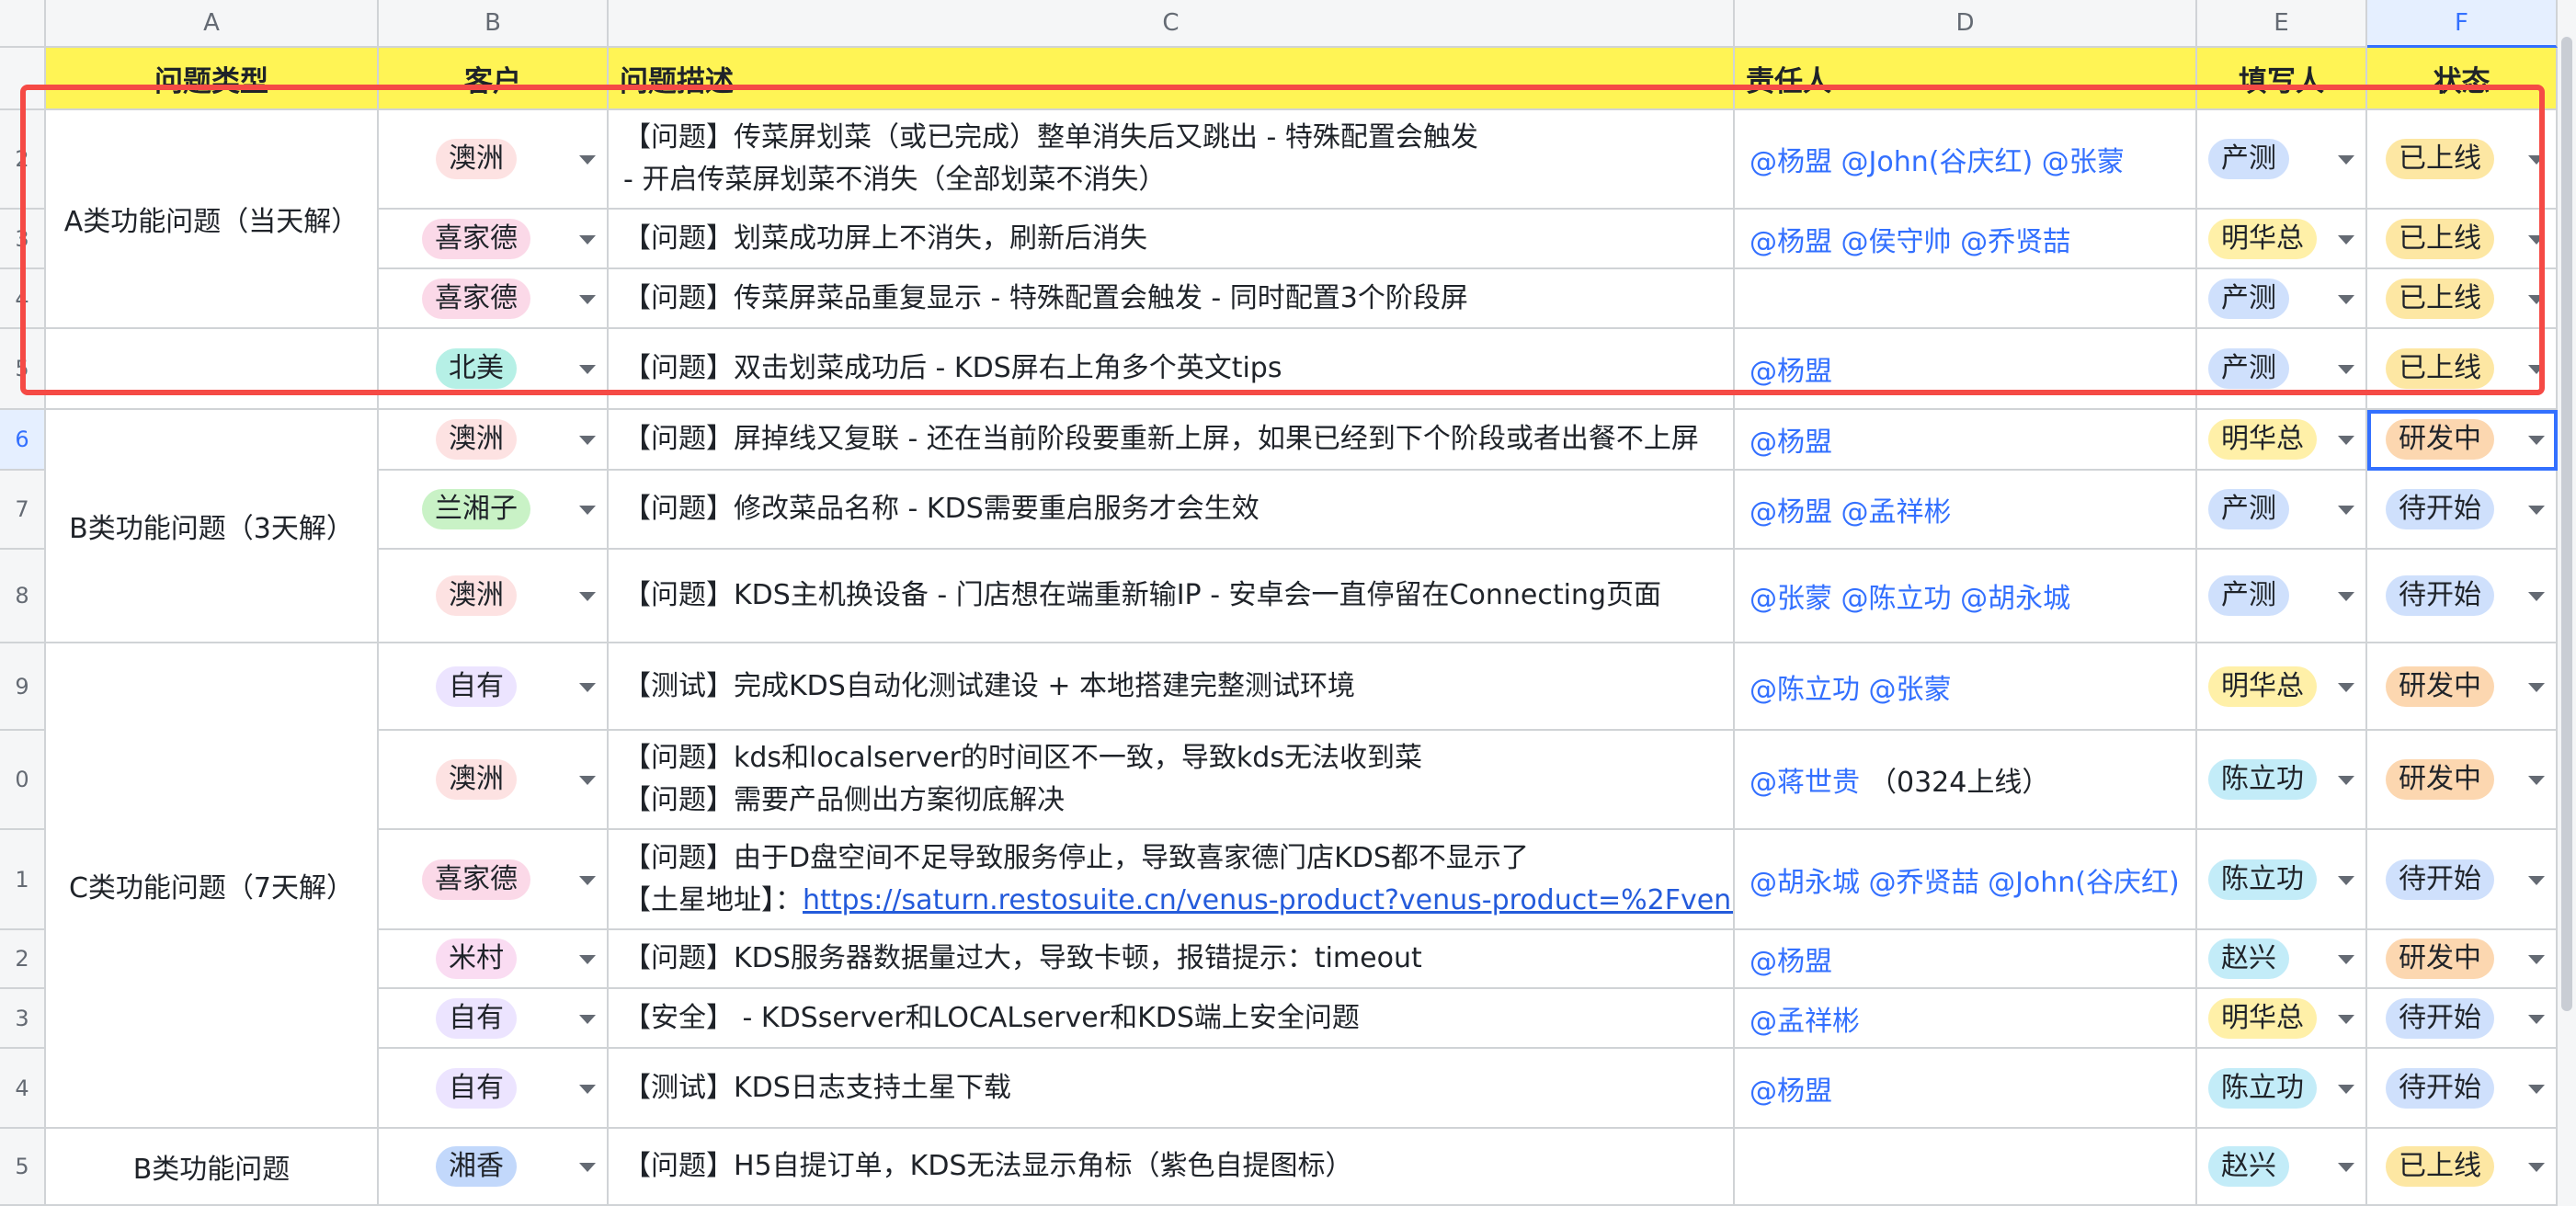 The height and width of the screenshot is (1206, 2576). What do you see at coordinates (1966, 239) in the screenshot?
I see `owner-cell: @杨盟 @侯守帅 @乔贤喆` at bounding box center [1966, 239].